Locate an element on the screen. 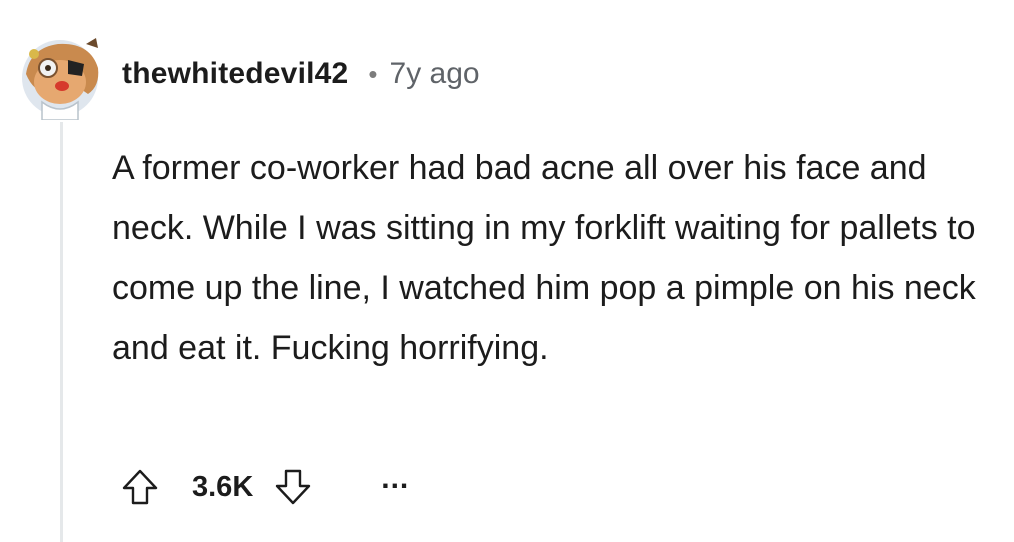 This screenshot has height=542, width=1014. upvote-arrow-icon is located at coordinates (140, 487).